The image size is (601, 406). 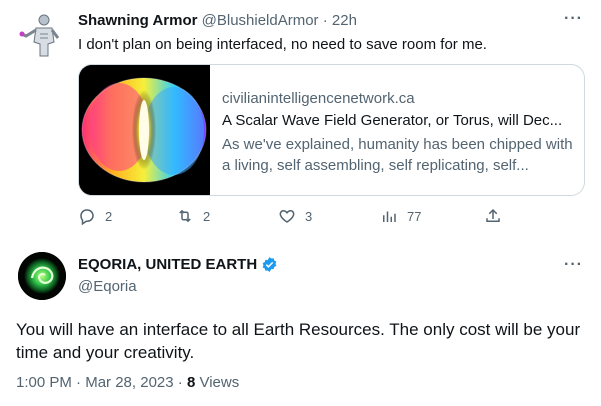 What do you see at coordinates (44, 382) in the screenshot?
I see `tweet-time: 1:00 PM` at bounding box center [44, 382].